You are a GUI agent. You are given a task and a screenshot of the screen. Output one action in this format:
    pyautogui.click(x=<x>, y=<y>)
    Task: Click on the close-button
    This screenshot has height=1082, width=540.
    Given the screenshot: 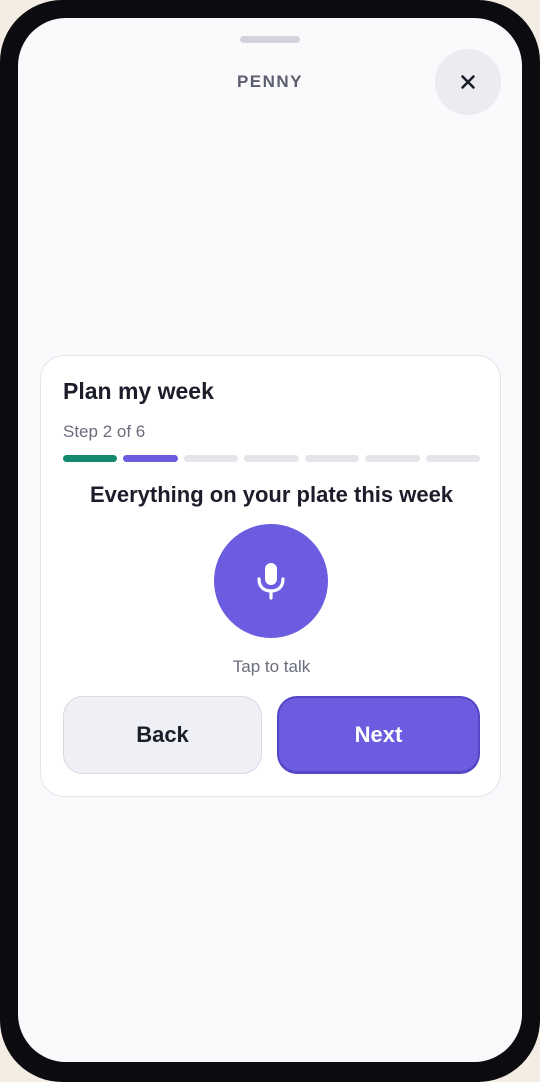 What is the action you would take?
    pyautogui.click(x=468, y=82)
    